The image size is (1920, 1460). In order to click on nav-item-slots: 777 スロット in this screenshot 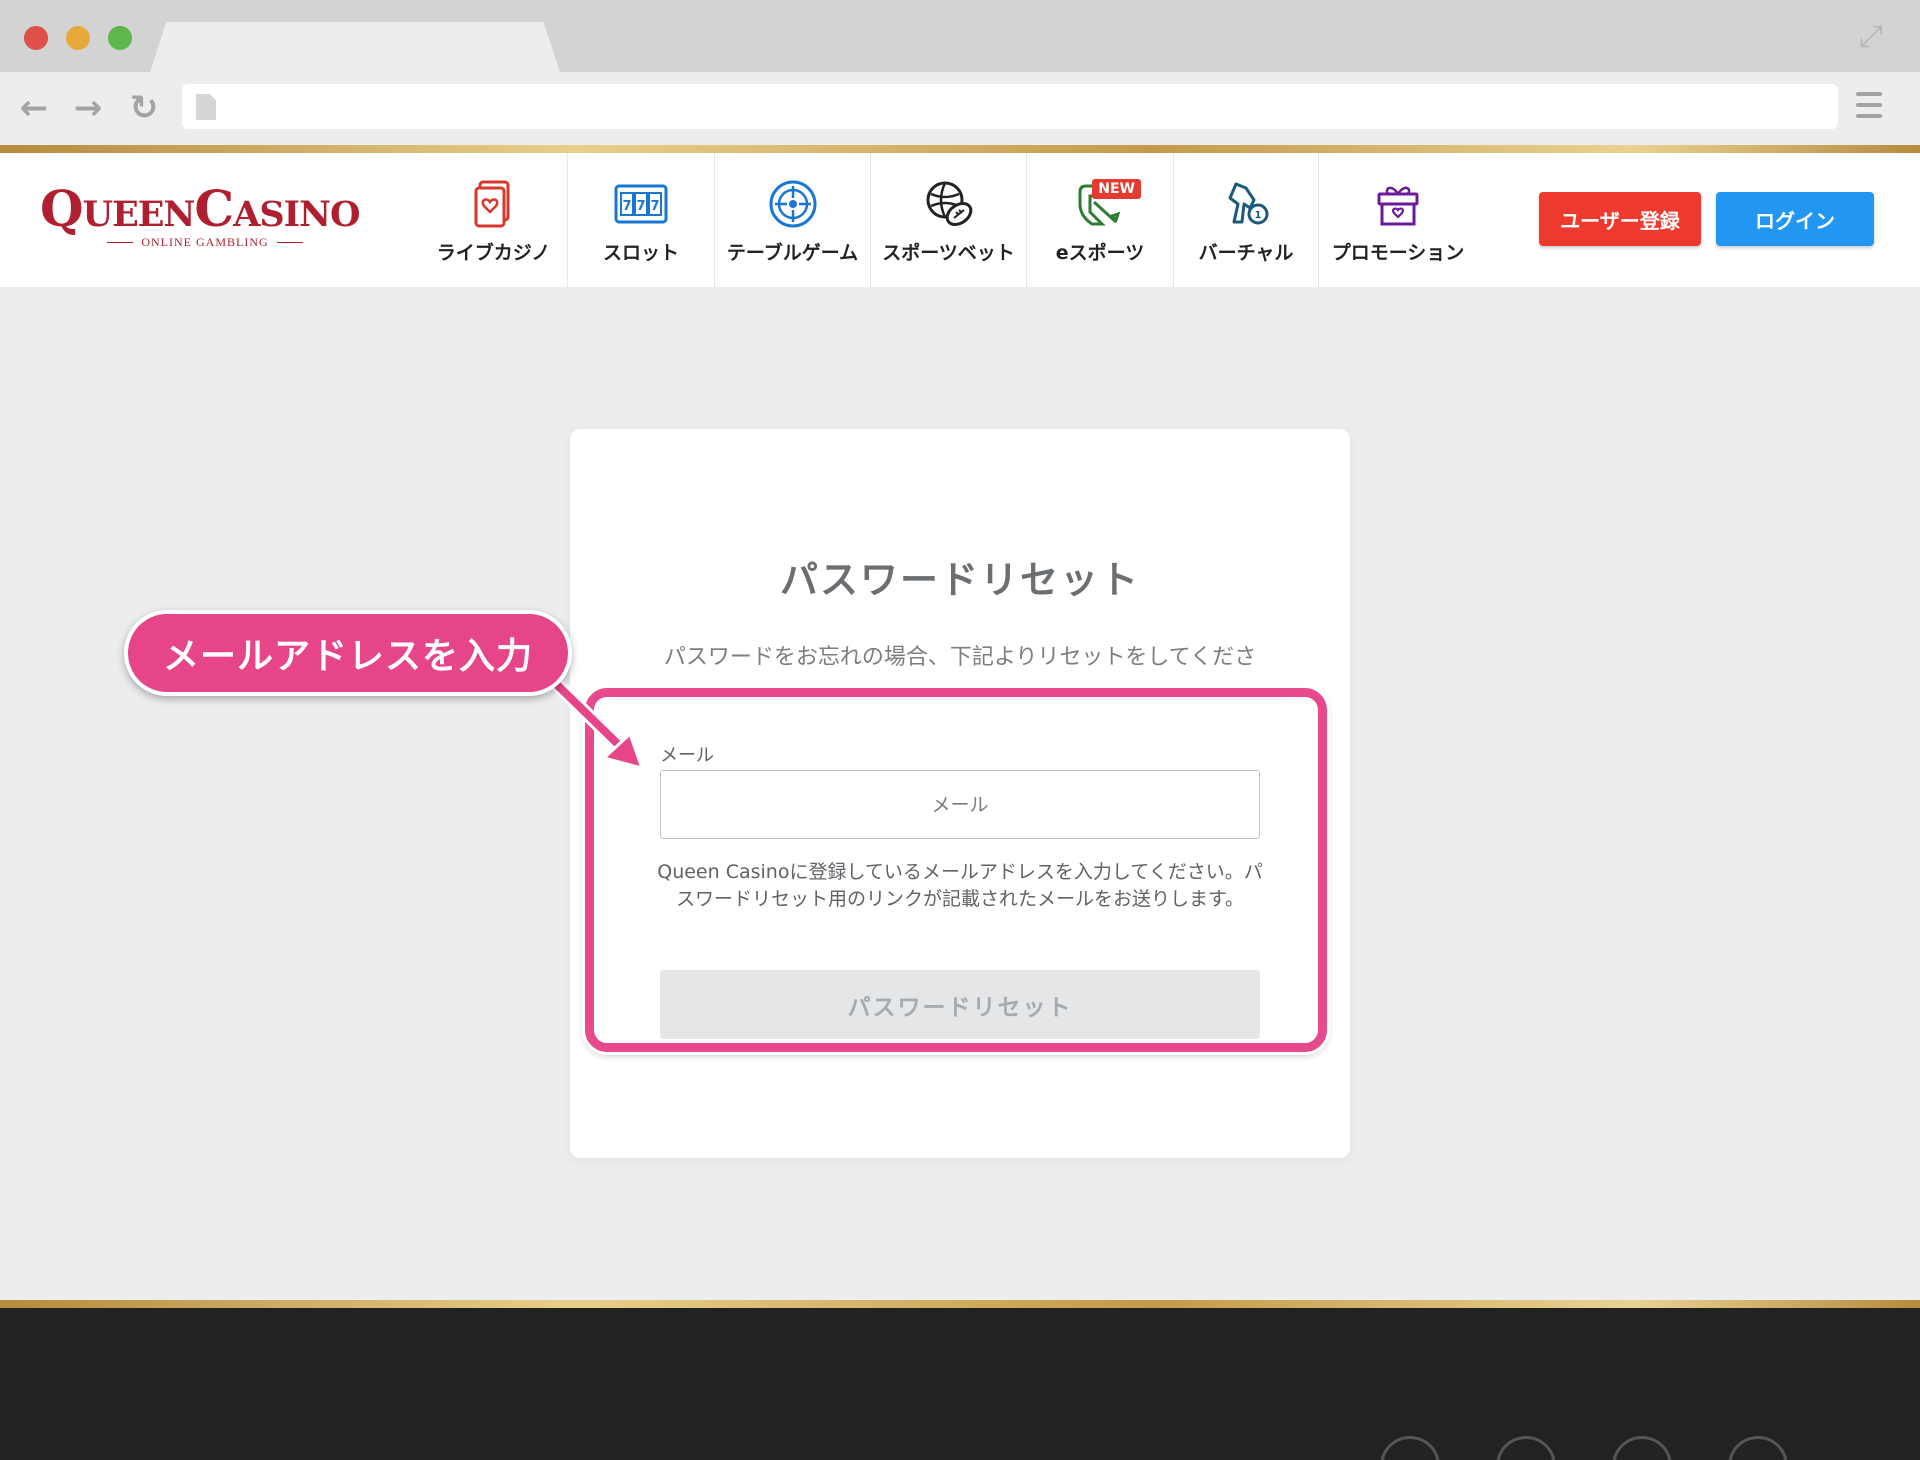, I will do `click(641, 220)`.